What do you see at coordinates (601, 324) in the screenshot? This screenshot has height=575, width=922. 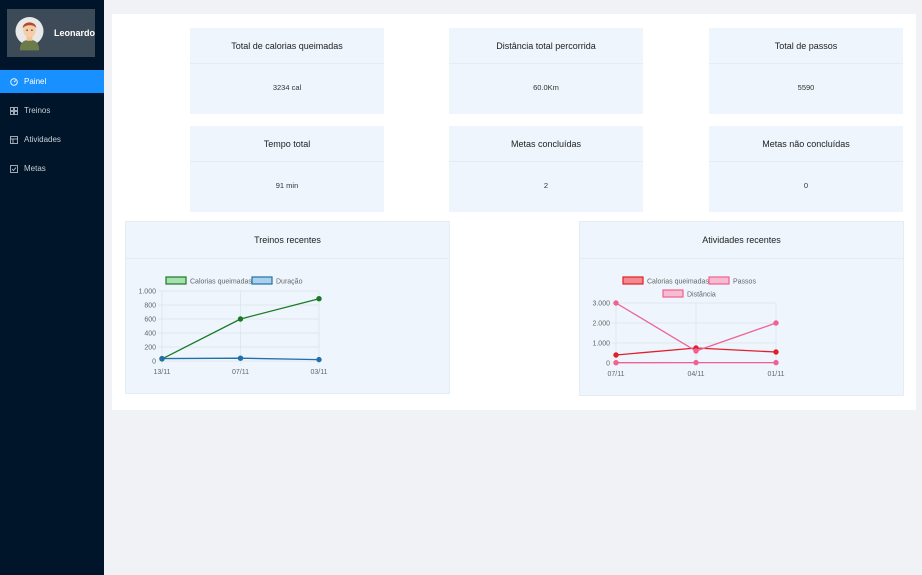 I see `y-tick-label: 2.000` at bounding box center [601, 324].